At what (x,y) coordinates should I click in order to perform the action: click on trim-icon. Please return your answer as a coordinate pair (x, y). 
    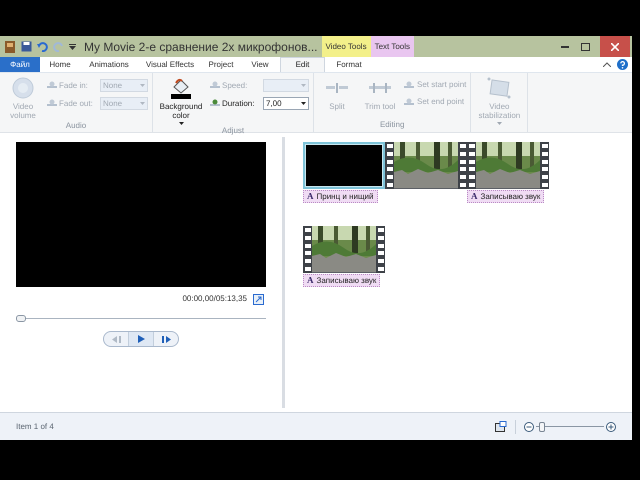
    Looking at the image, I should click on (380, 88).